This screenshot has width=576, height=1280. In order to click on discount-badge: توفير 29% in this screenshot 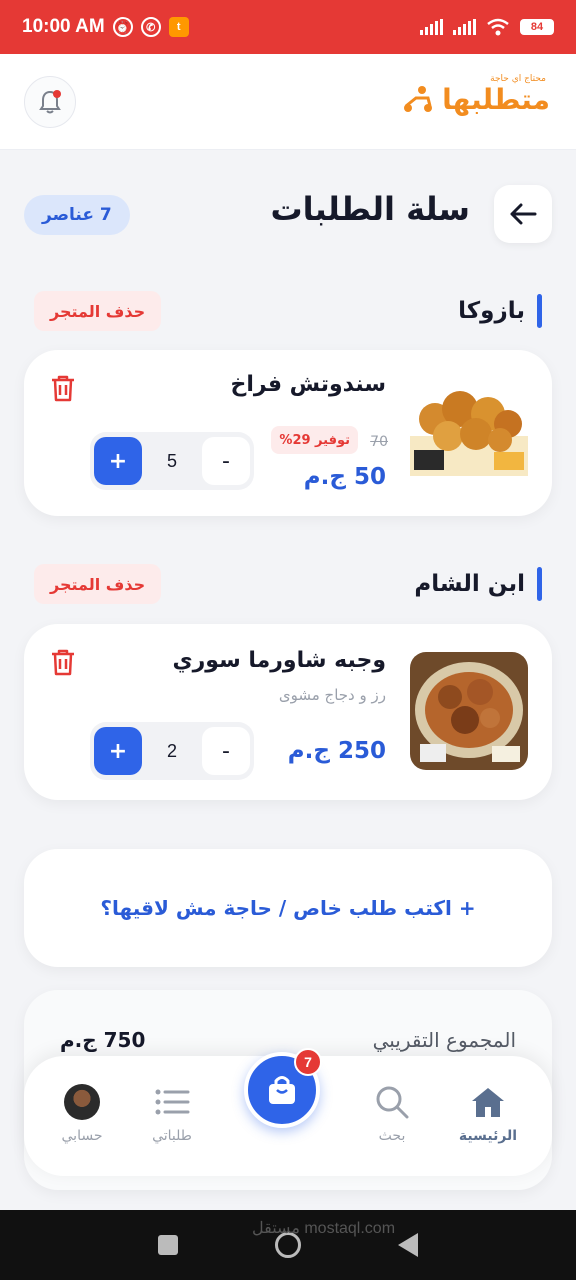, I will do `click(314, 440)`.